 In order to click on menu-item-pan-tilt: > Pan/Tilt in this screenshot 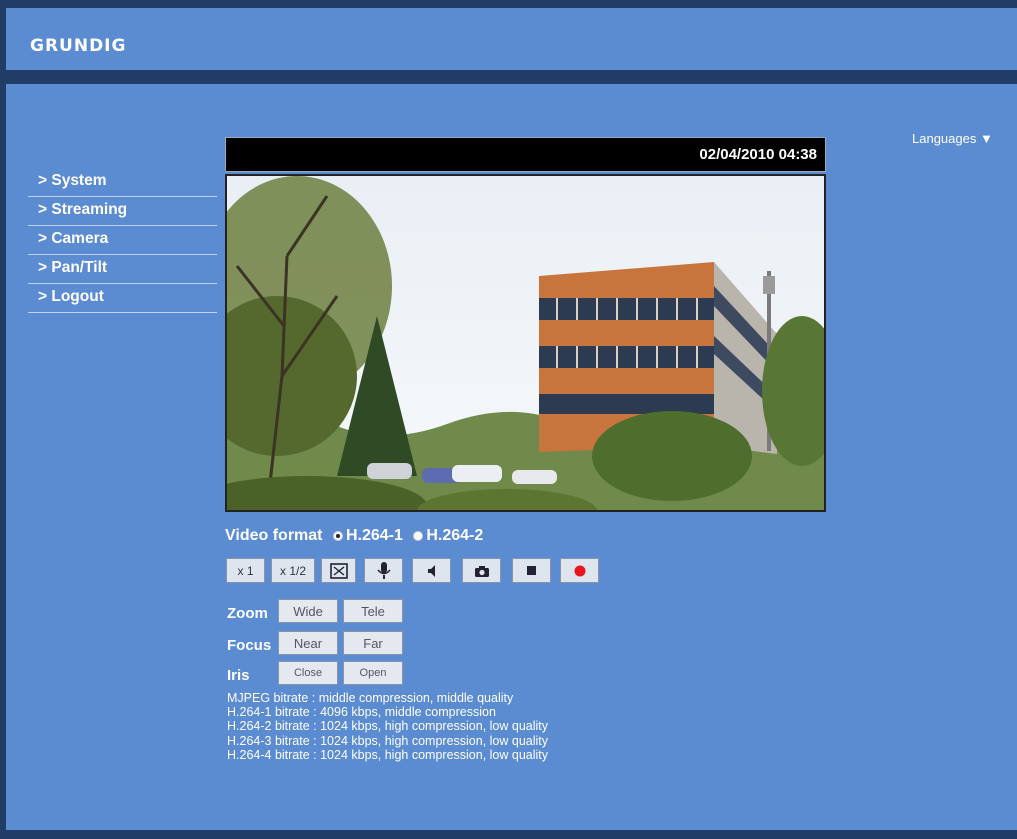, I will do `click(122, 269)`.